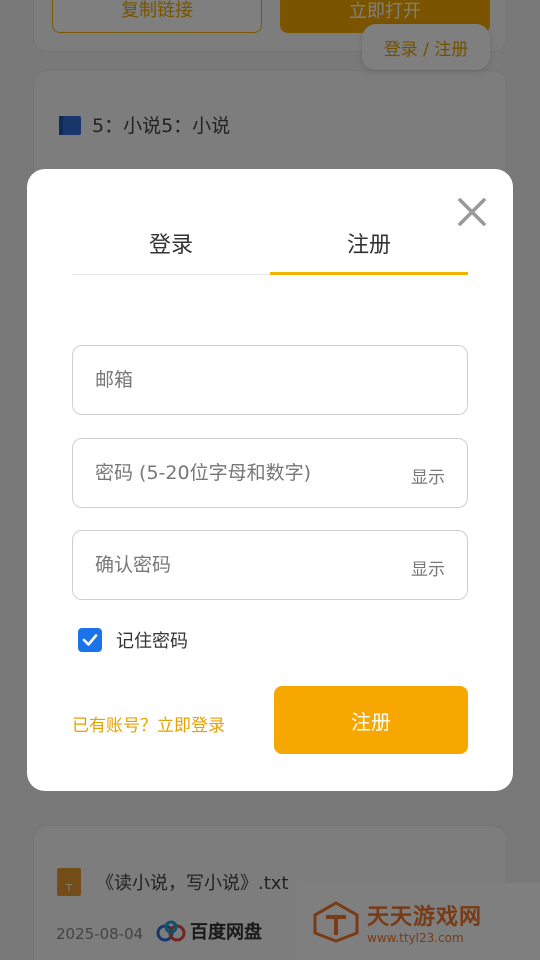 The width and height of the screenshot is (540, 960). I want to click on show-password-toggle: 显示, so click(428, 475).